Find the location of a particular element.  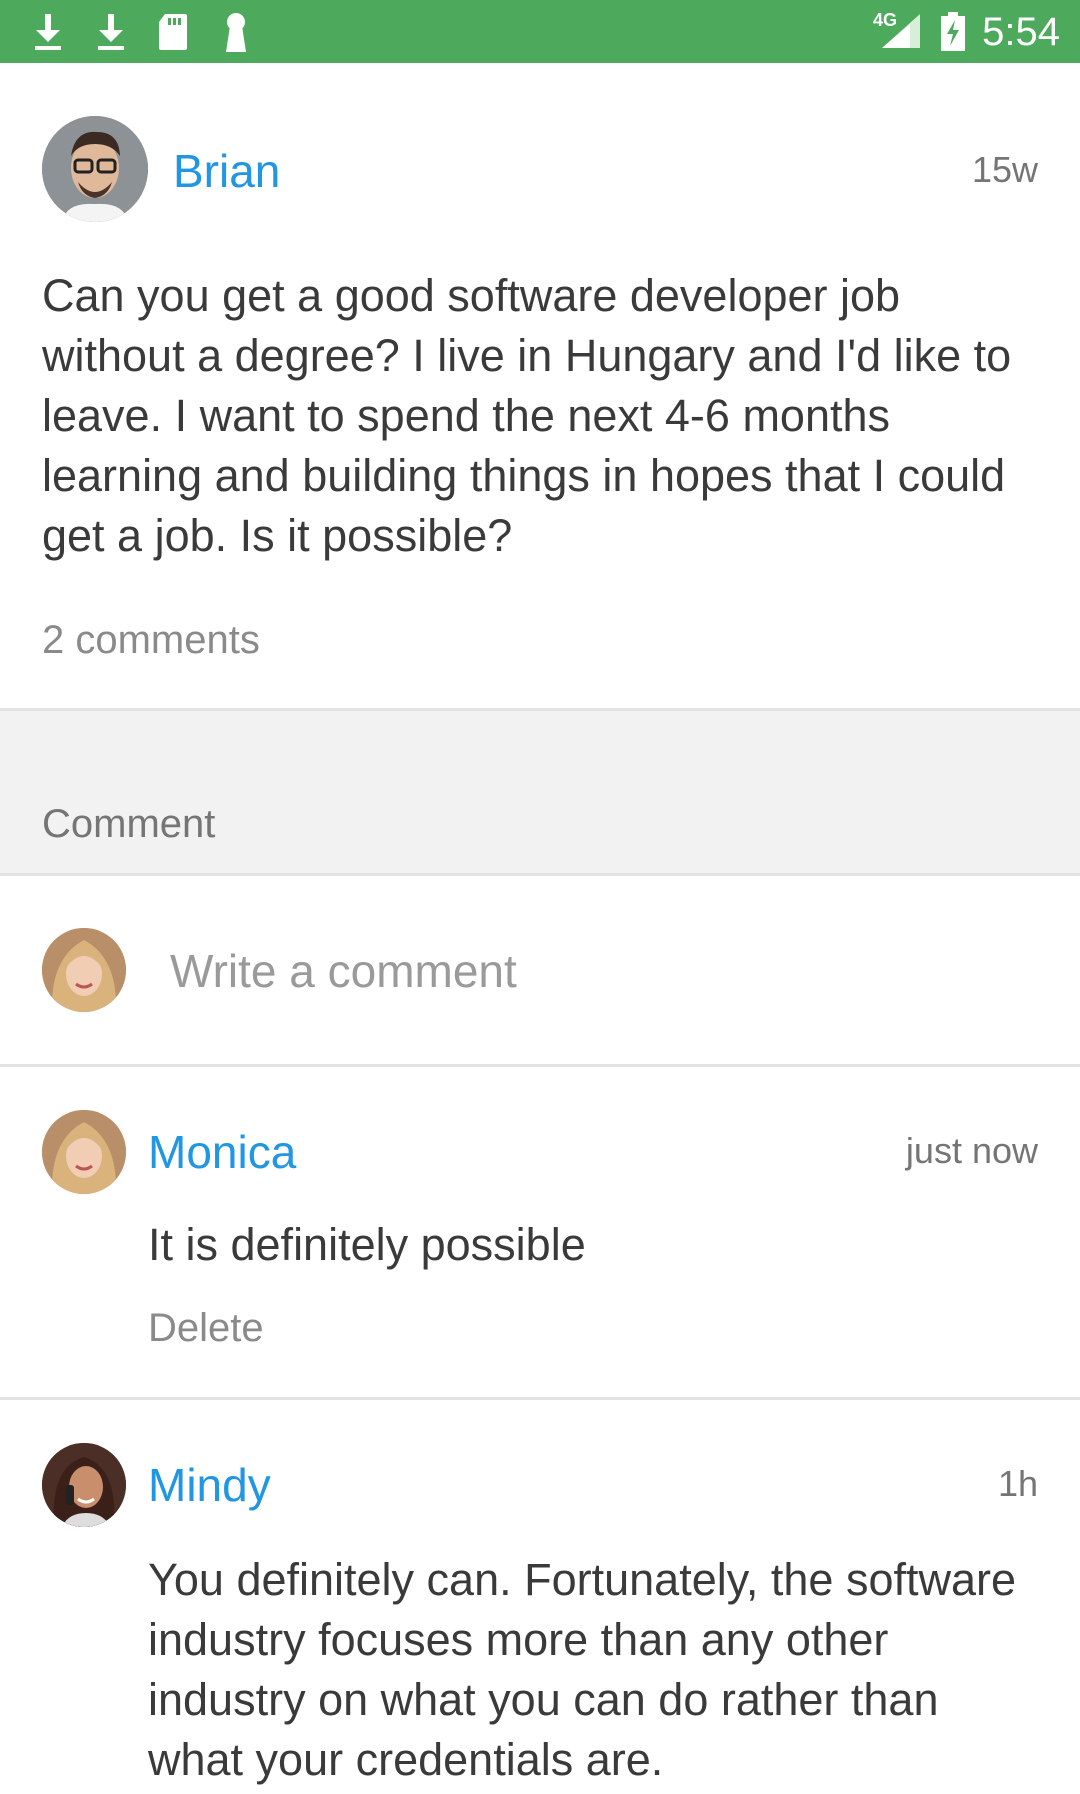

section-title: Comment is located at coordinates (129, 824).